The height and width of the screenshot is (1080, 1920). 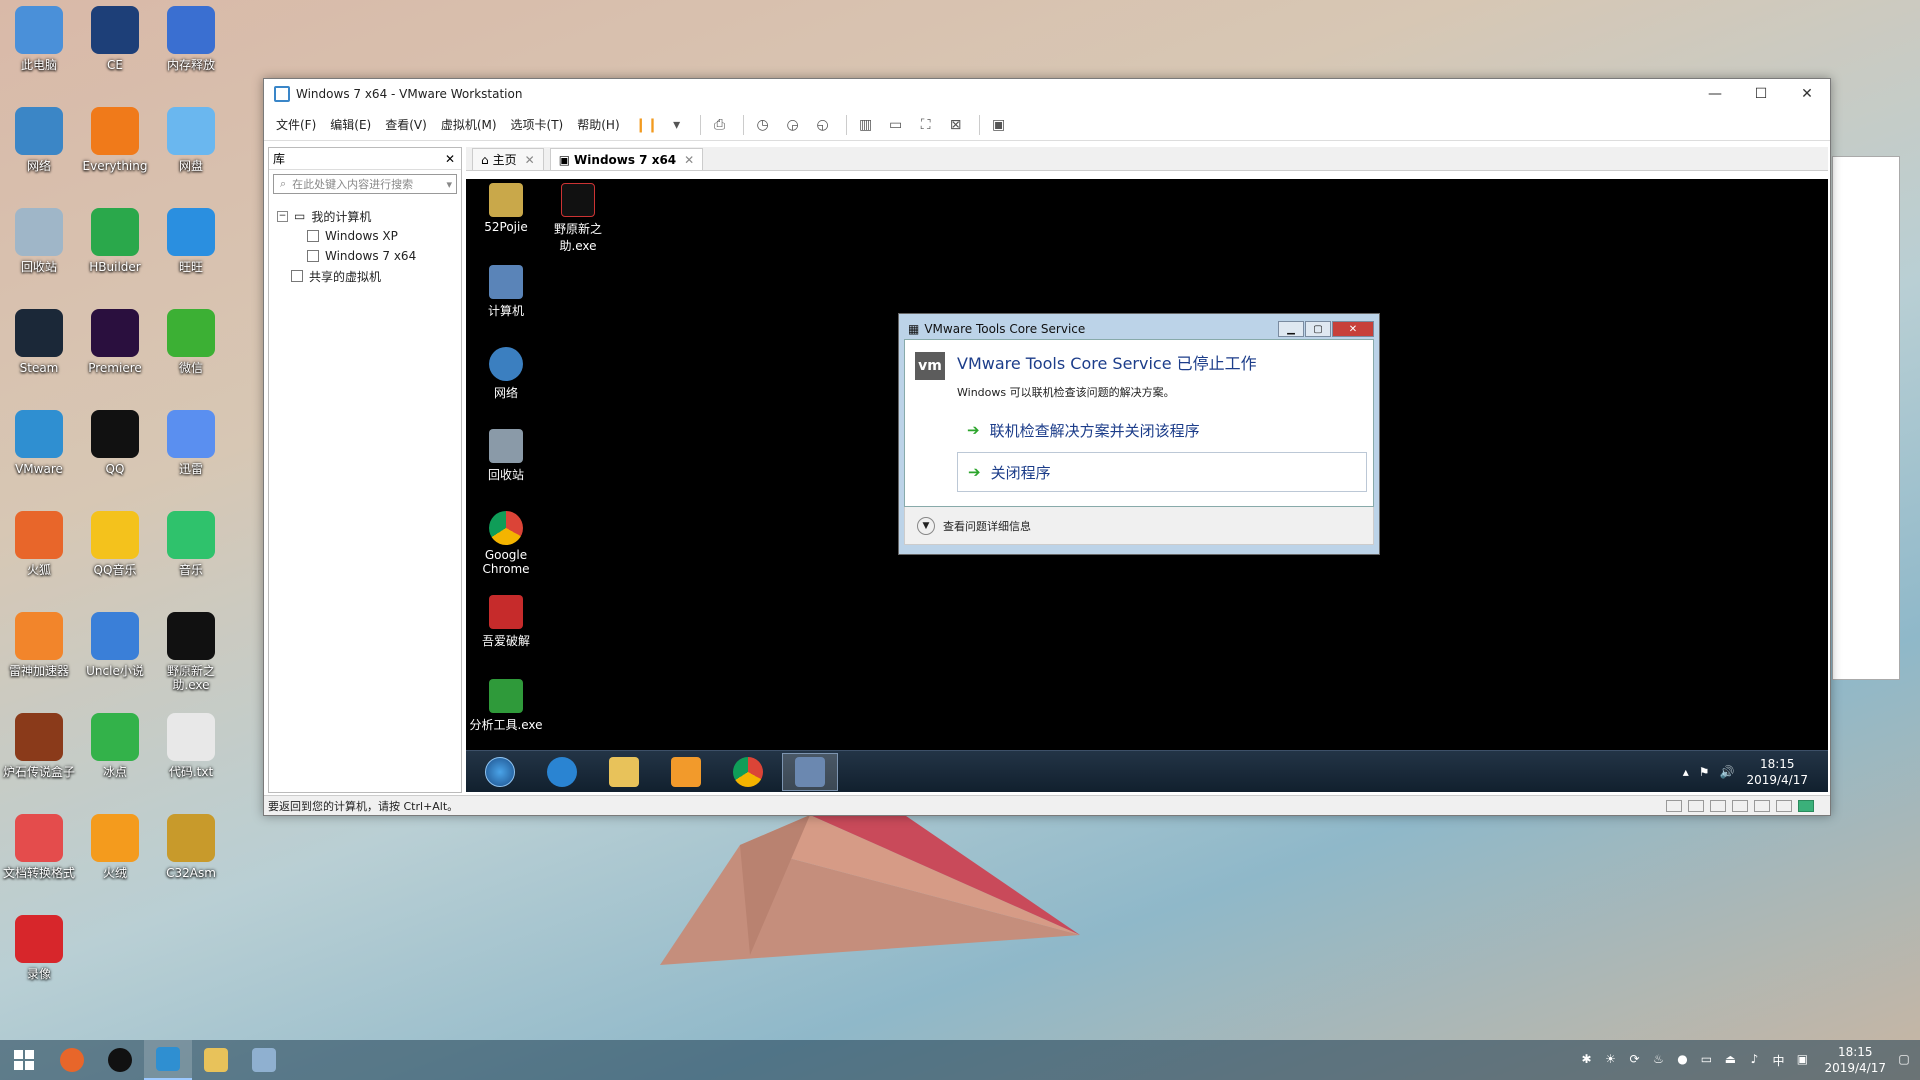 What do you see at coordinates (1704, 772) in the screenshot?
I see `action-center-icon: ⚑` at bounding box center [1704, 772].